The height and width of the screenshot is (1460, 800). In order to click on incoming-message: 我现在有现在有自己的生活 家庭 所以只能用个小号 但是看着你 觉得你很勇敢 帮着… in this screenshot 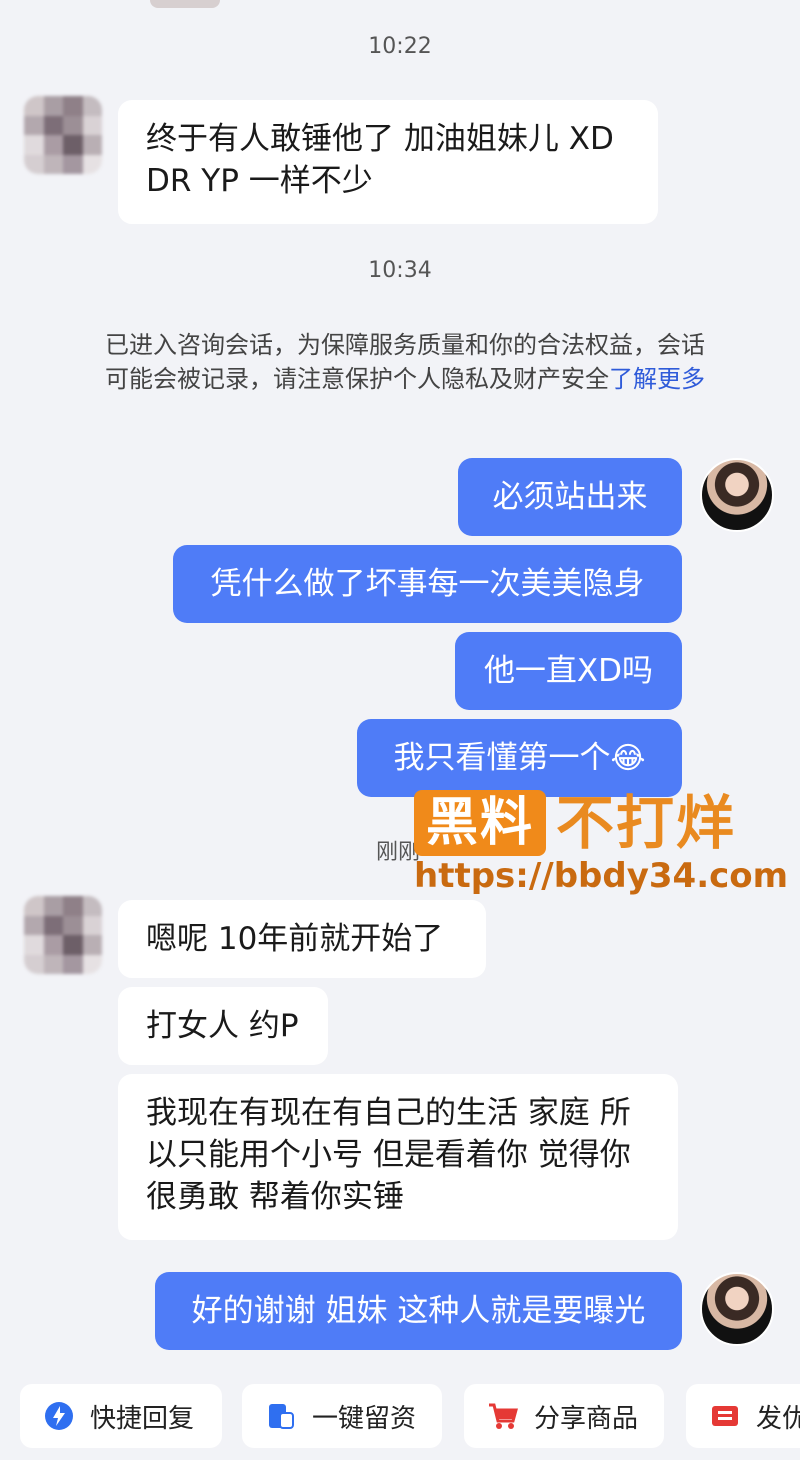, I will do `click(398, 1157)`.